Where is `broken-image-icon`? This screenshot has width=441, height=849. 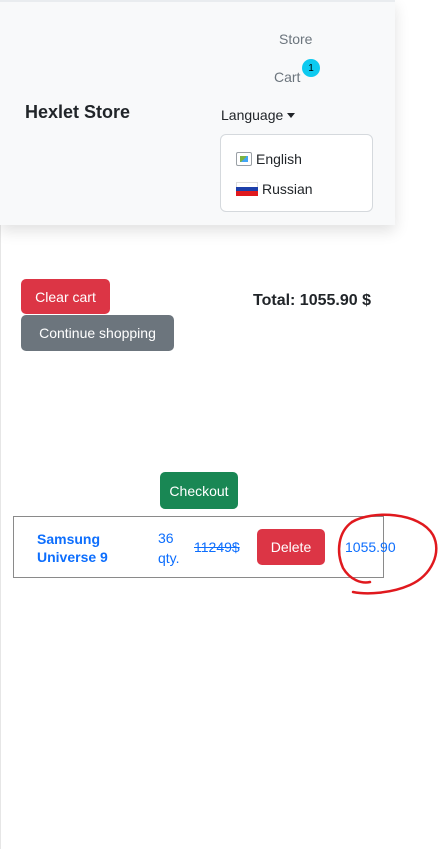
broken-image-icon is located at coordinates (244, 159).